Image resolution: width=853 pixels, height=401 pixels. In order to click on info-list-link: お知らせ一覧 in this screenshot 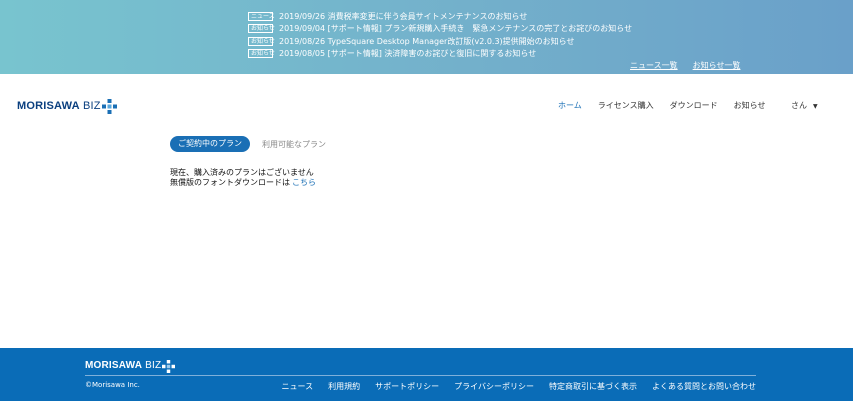, I will do `click(717, 65)`.